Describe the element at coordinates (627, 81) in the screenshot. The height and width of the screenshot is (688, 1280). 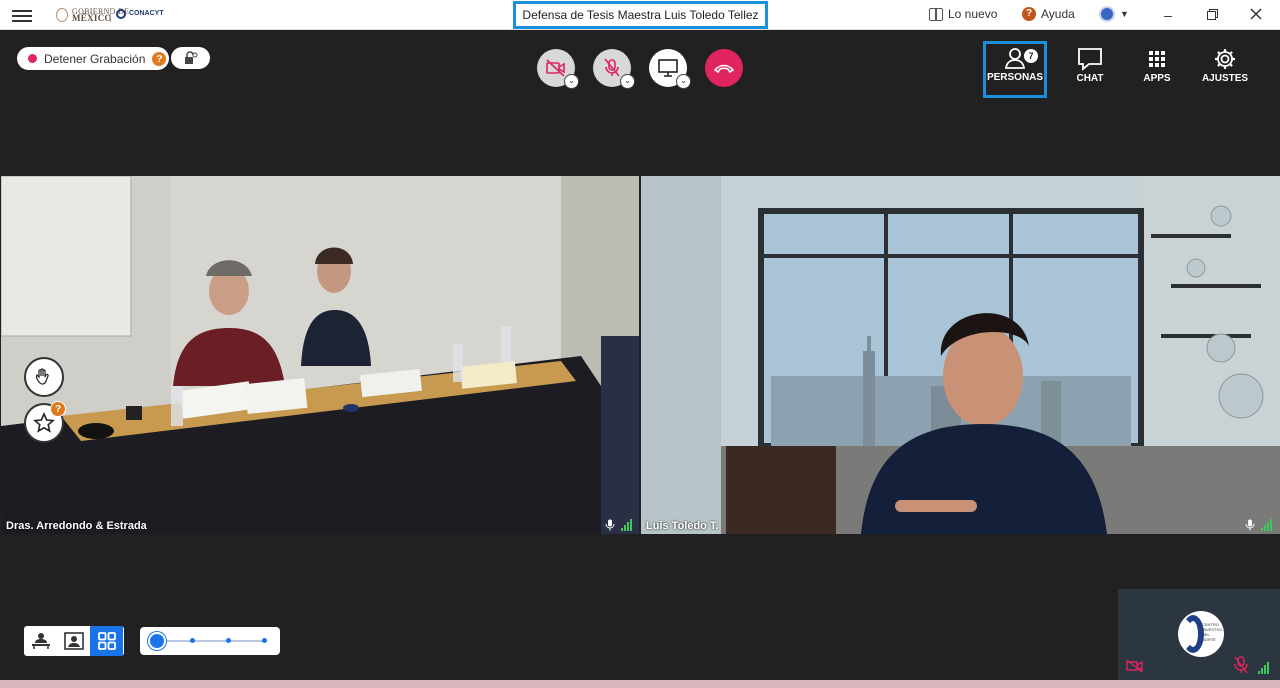
I see `mic-options-chevron-icon: ⌄` at that location.